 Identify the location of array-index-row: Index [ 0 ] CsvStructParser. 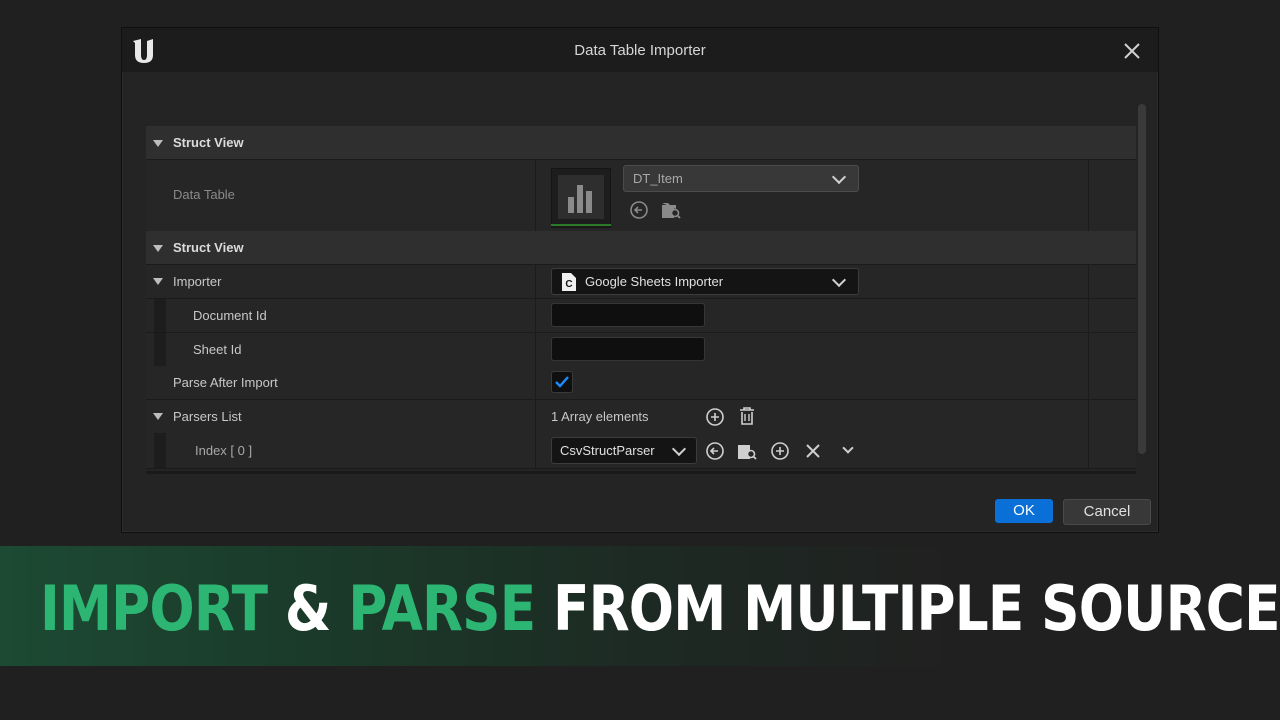
(641, 451).